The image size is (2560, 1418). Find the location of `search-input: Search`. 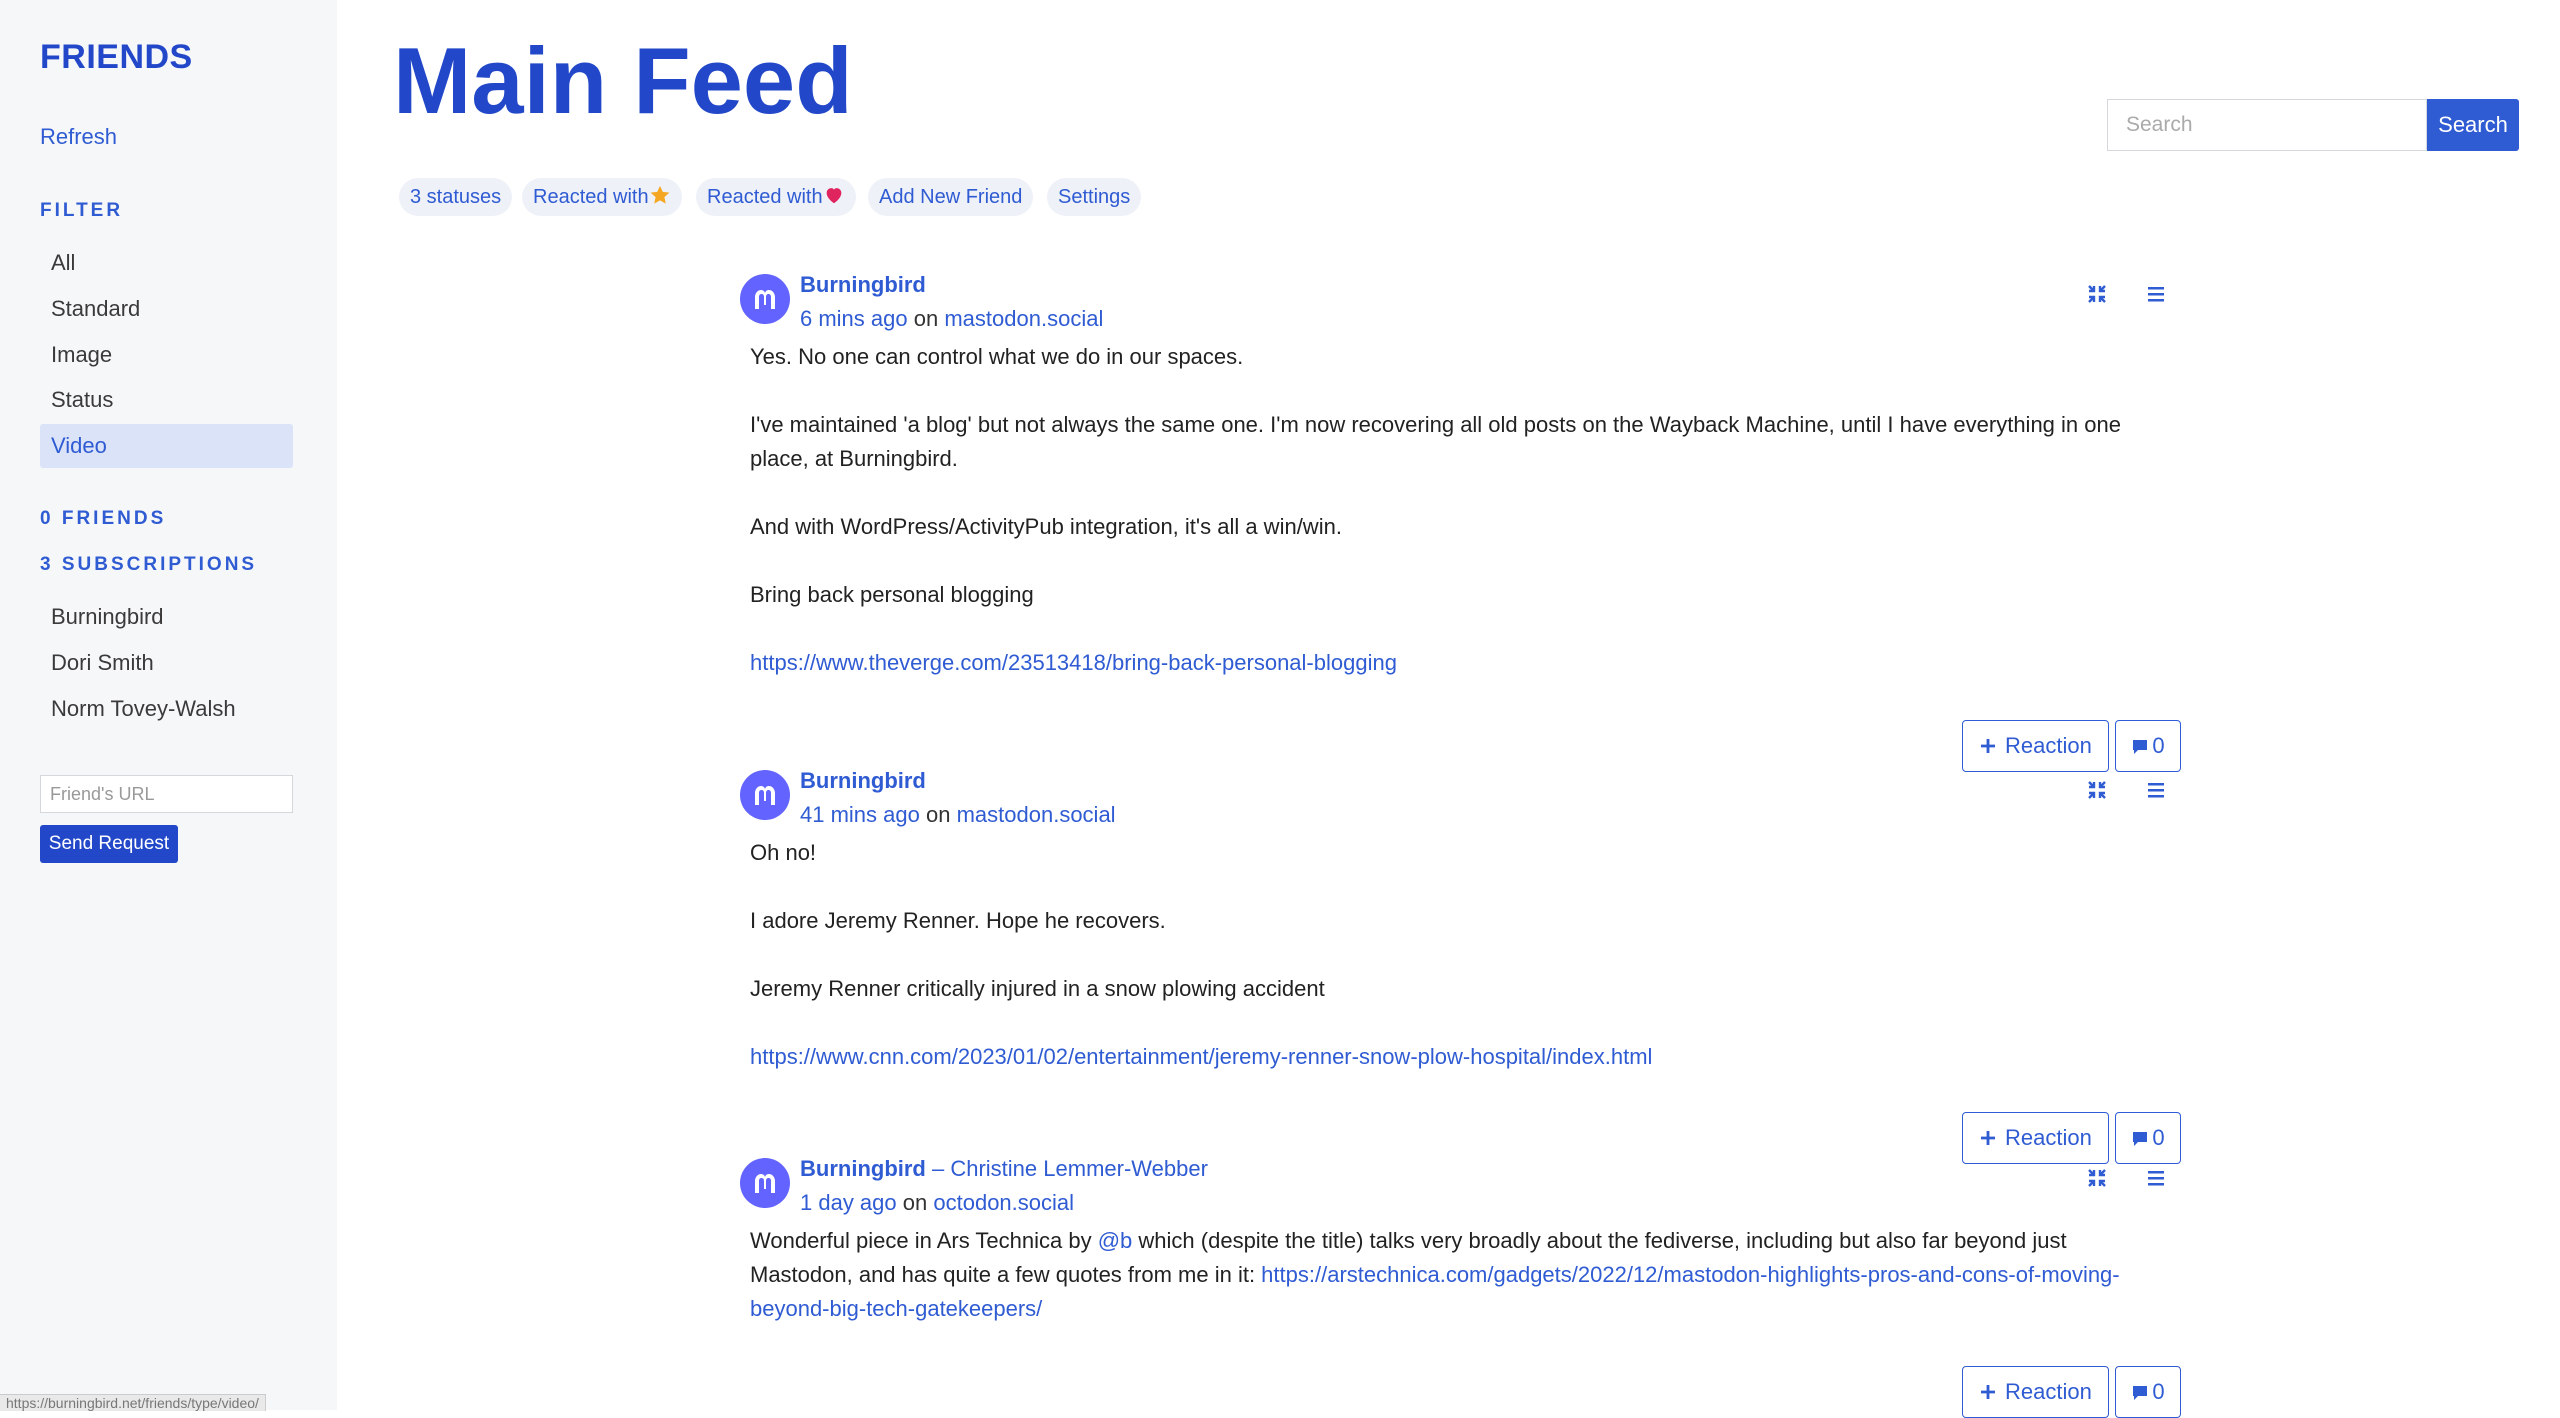

search-input: Search is located at coordinates (2267, 125).